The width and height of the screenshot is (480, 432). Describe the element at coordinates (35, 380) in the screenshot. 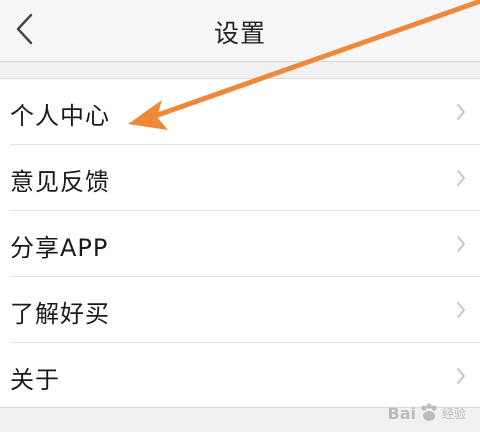

I see `settings-item-label: 关于` at that location.